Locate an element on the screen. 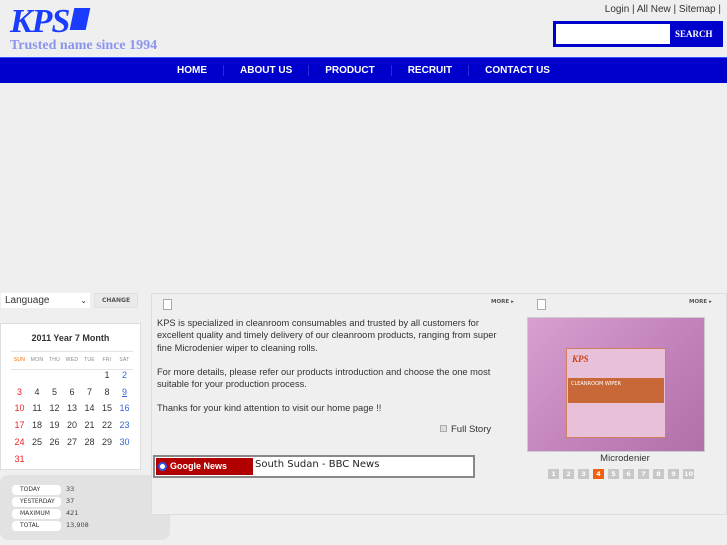 The image size is (727, 545). nav-about-us: ABOUT US is located at coordinates (267, 70).